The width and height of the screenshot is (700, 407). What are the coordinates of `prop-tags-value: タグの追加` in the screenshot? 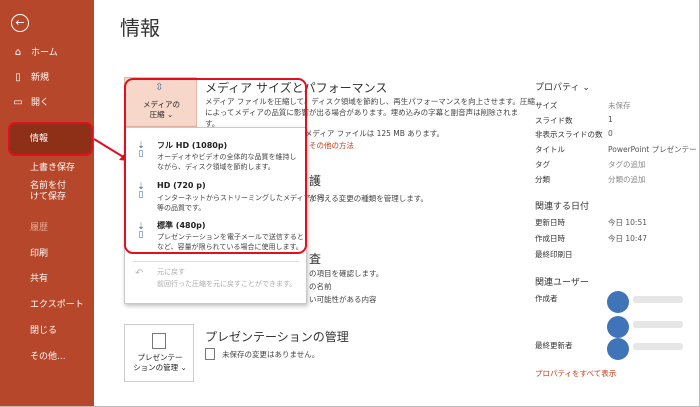 It's located at (627, 164).